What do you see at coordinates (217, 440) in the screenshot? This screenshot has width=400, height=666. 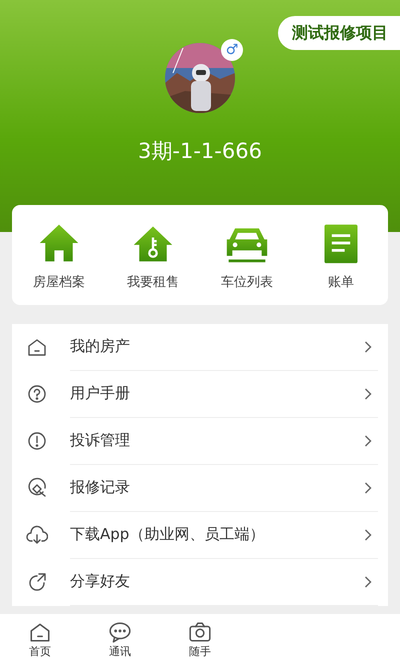 I see `menu-item: 投诉管理` at bounding box center [217, 440].